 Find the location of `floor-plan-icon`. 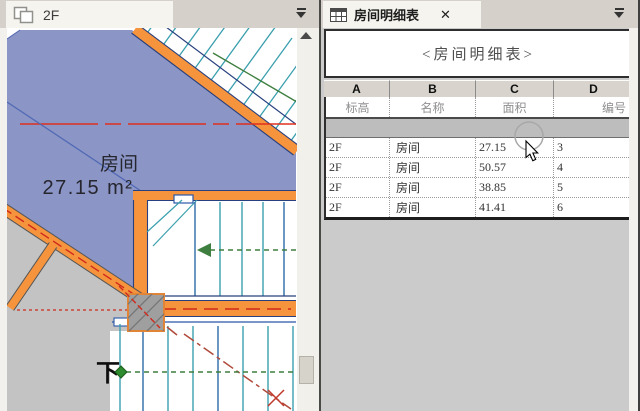

floor-plan-icon is located at coordinates (23, 14).